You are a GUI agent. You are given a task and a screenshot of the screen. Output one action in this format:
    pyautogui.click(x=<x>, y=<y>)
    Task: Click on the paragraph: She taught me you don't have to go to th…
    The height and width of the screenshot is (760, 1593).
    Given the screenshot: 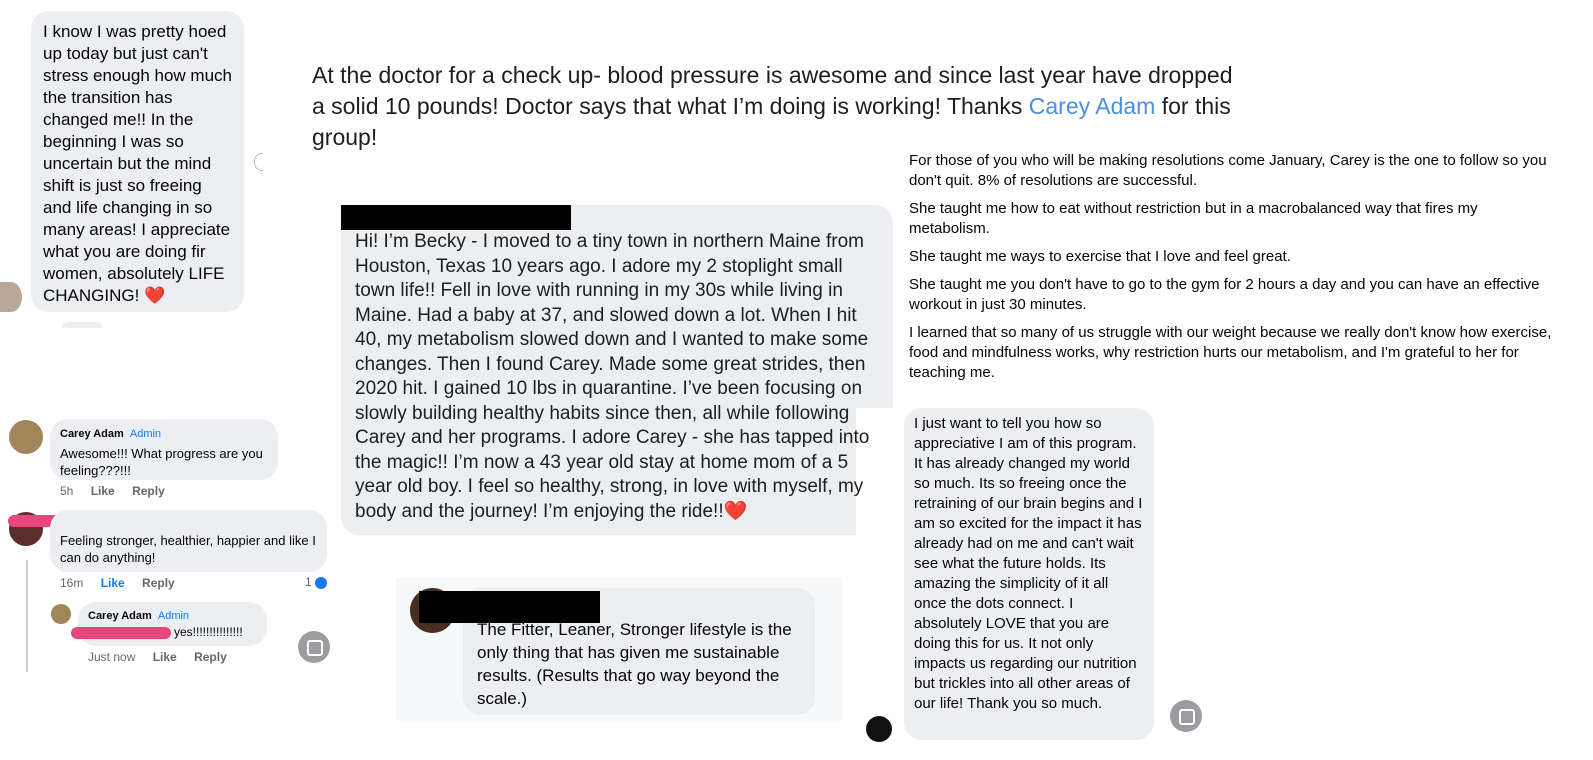 What is the action you would take?
    pyautogui.click(x=1224, y=294)
    